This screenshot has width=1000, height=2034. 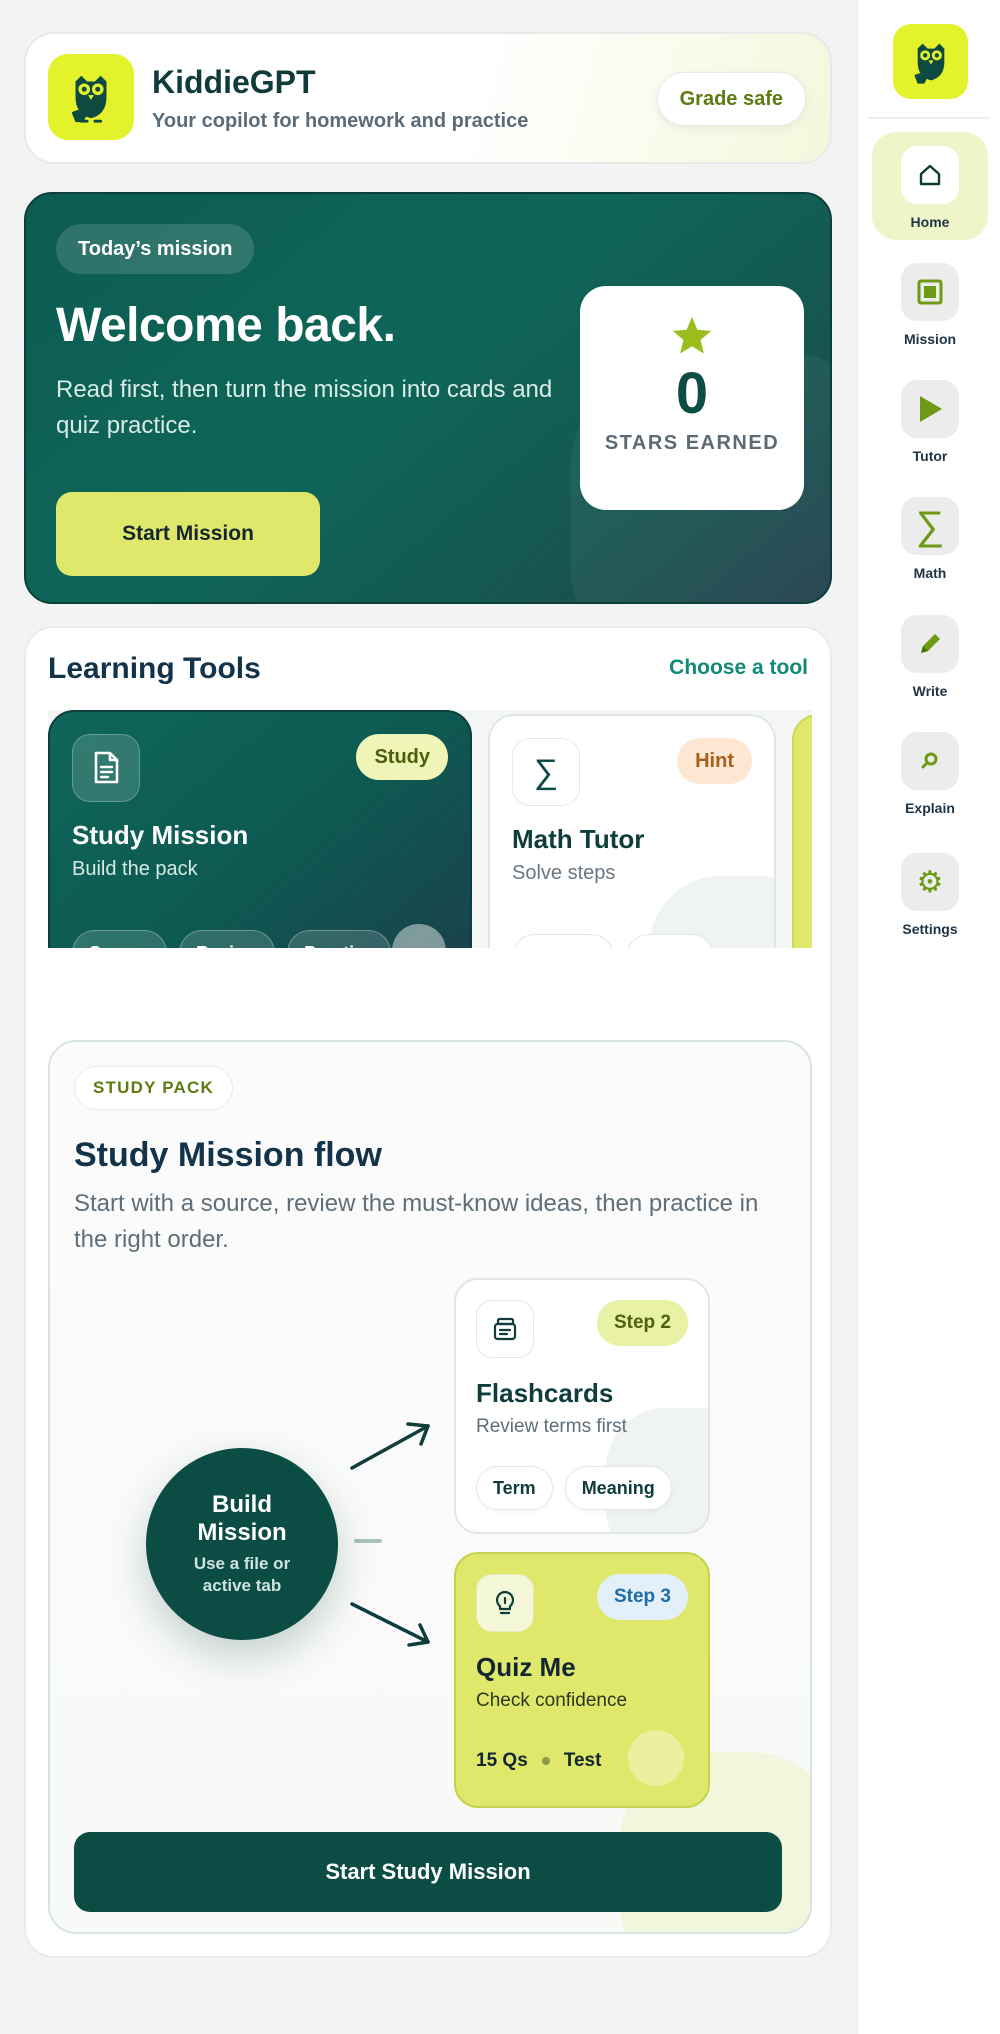 I want to click on tool-chips: Source Review Practice, so click(x=232, y=939).